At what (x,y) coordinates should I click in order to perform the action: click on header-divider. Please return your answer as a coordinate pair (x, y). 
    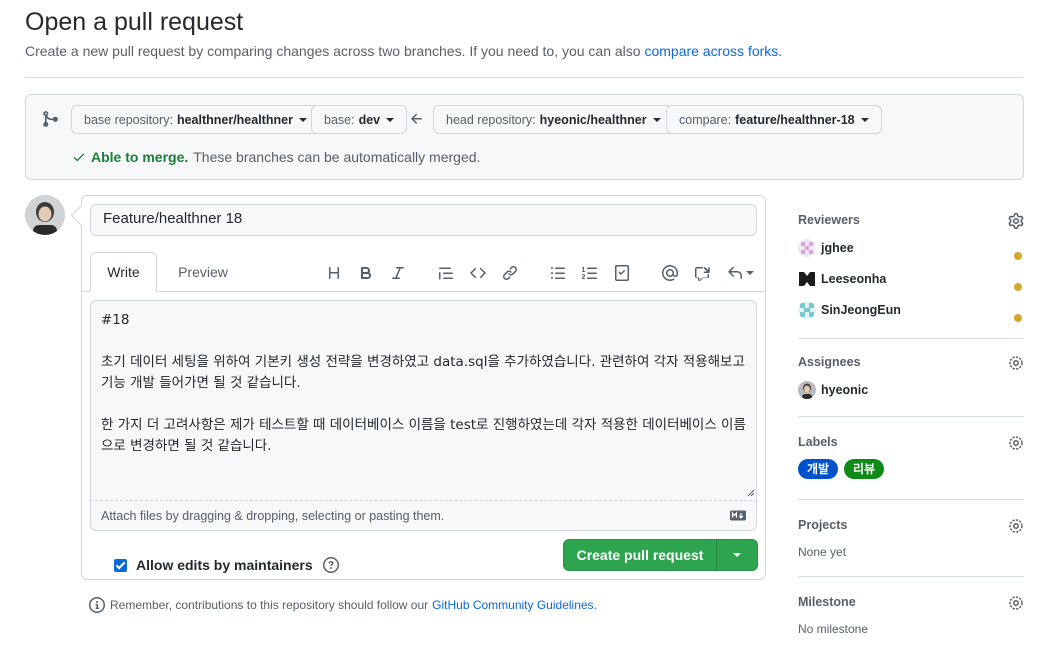
    Looking at the image, I should click on (524, 77).